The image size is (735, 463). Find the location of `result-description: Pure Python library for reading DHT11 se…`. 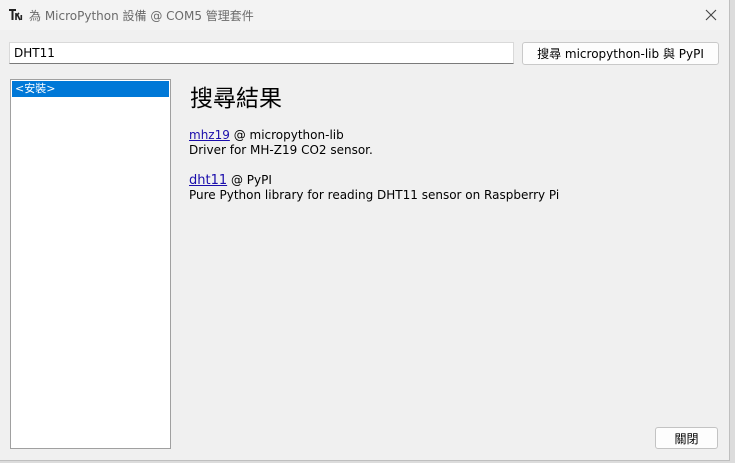

result-description: Pure Python library for reading DHT11 se… is located at coordinates (374, 195).